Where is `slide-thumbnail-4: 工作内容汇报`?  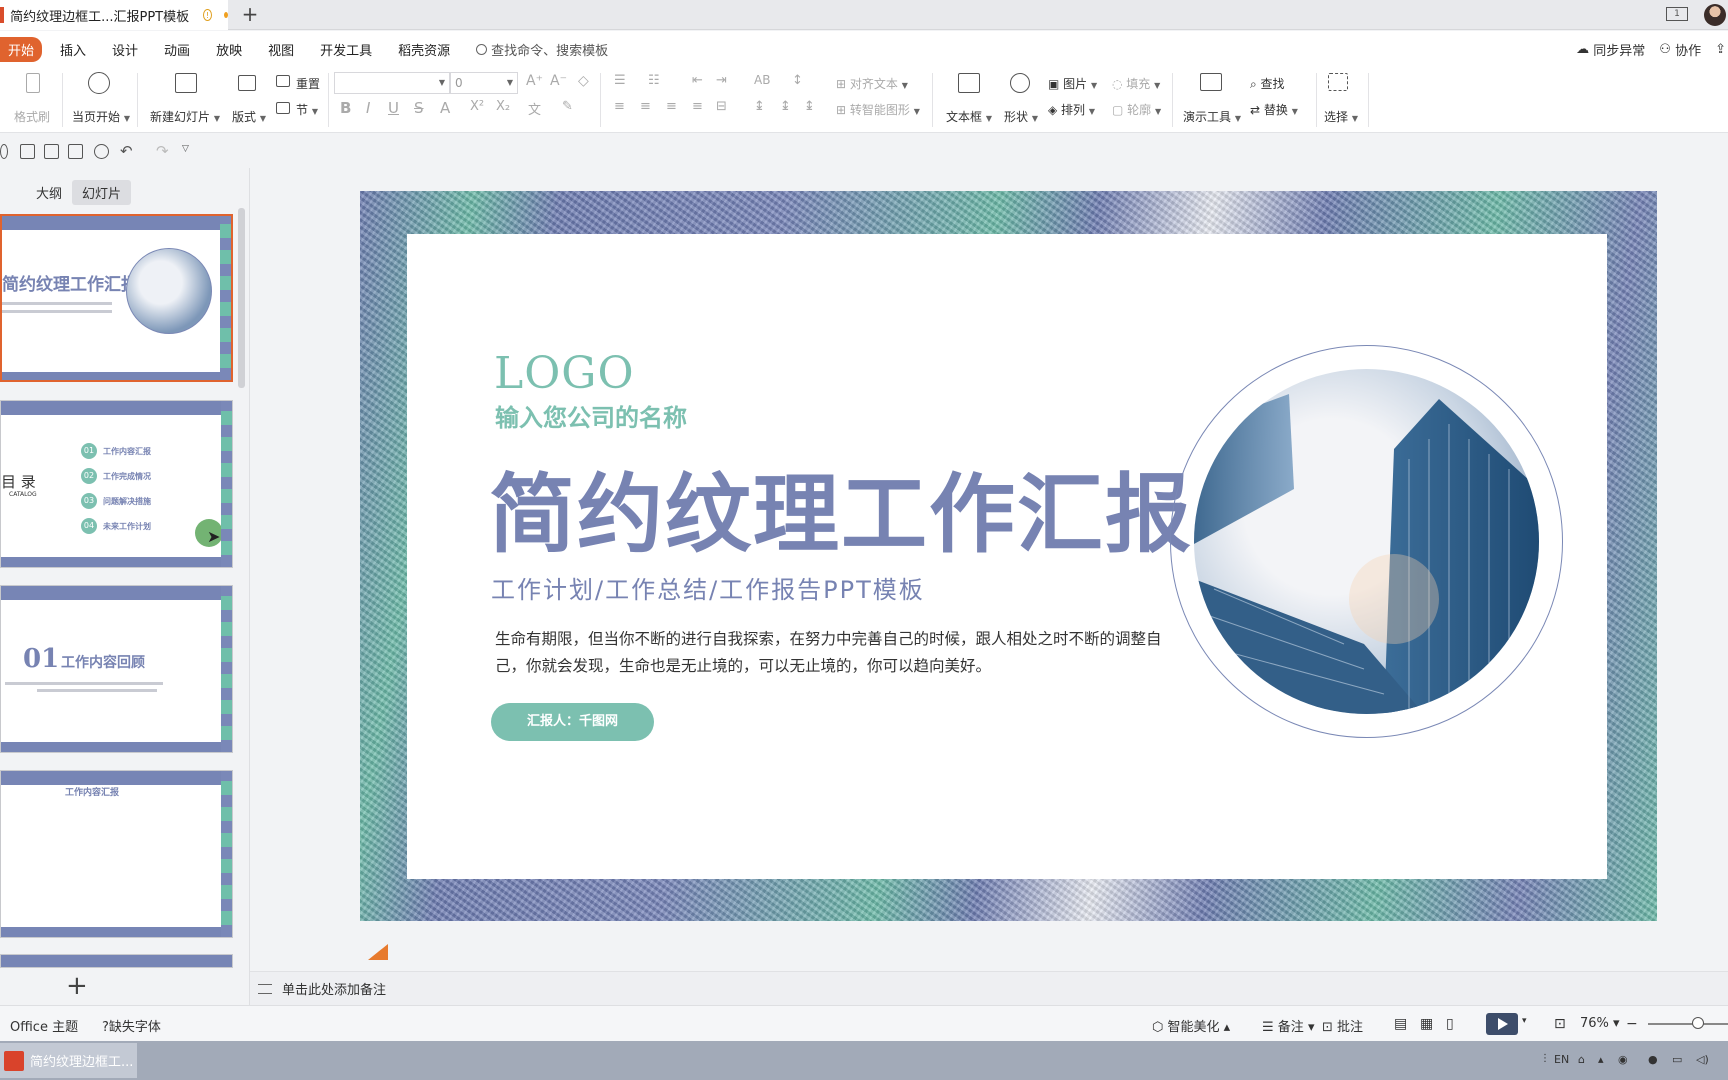 slide-thumbnail-4: 工作内容汇报 is located at coordinates (116, 854).